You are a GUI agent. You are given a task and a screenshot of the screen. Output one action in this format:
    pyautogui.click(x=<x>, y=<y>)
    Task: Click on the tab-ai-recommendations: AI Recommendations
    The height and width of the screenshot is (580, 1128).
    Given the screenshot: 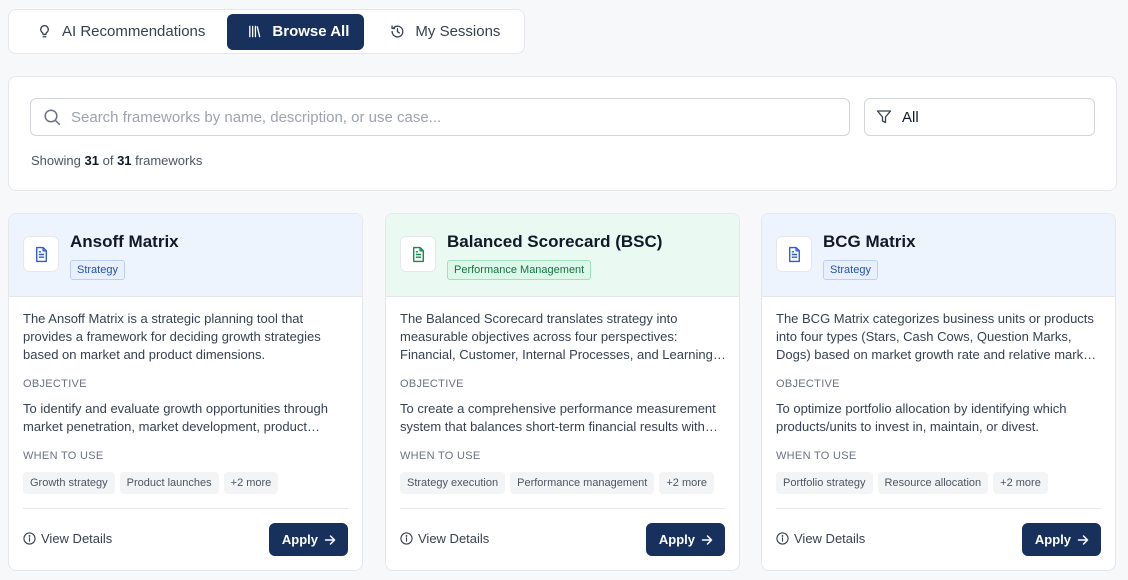 What is the action you would take?
    pyautogui.click(x=120, y=32)
    